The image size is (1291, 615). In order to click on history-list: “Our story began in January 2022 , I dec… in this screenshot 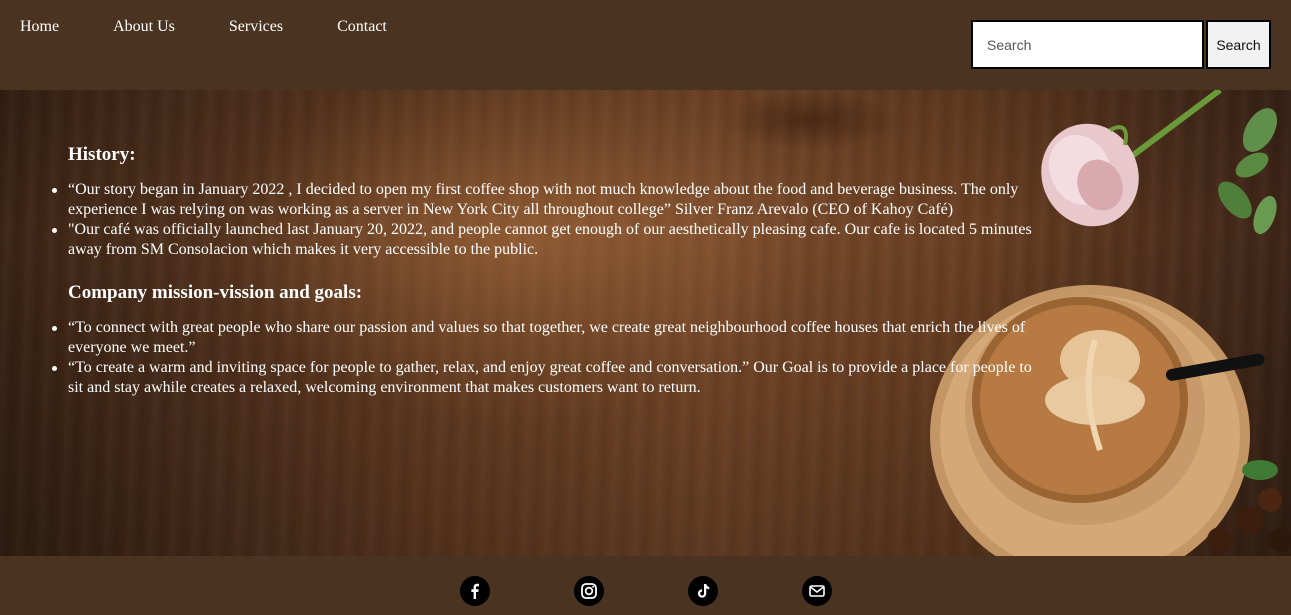, I will do `click(550, 220)`.